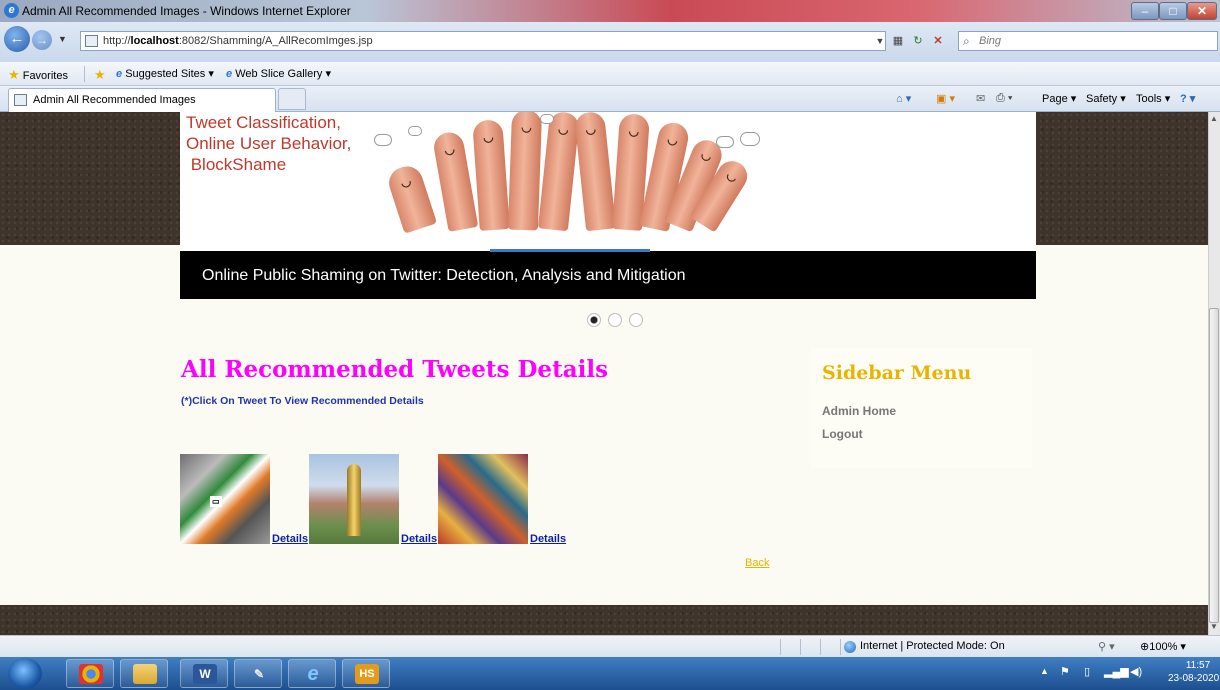  What do you see at coordinates (859, 411) in the screenshot?
I see `sidebar-item-admin-home: Admin Home` at bounding box center [859, 411].